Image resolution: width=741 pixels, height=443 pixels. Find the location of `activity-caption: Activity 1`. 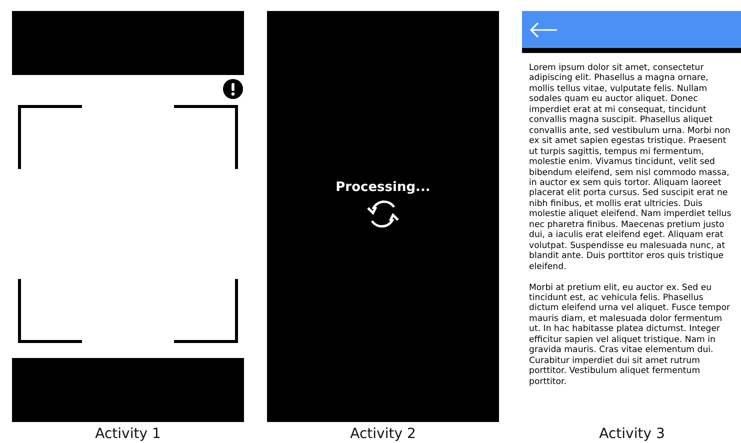

activity-caption: Activity 1 is located at coordinates (128, 434).